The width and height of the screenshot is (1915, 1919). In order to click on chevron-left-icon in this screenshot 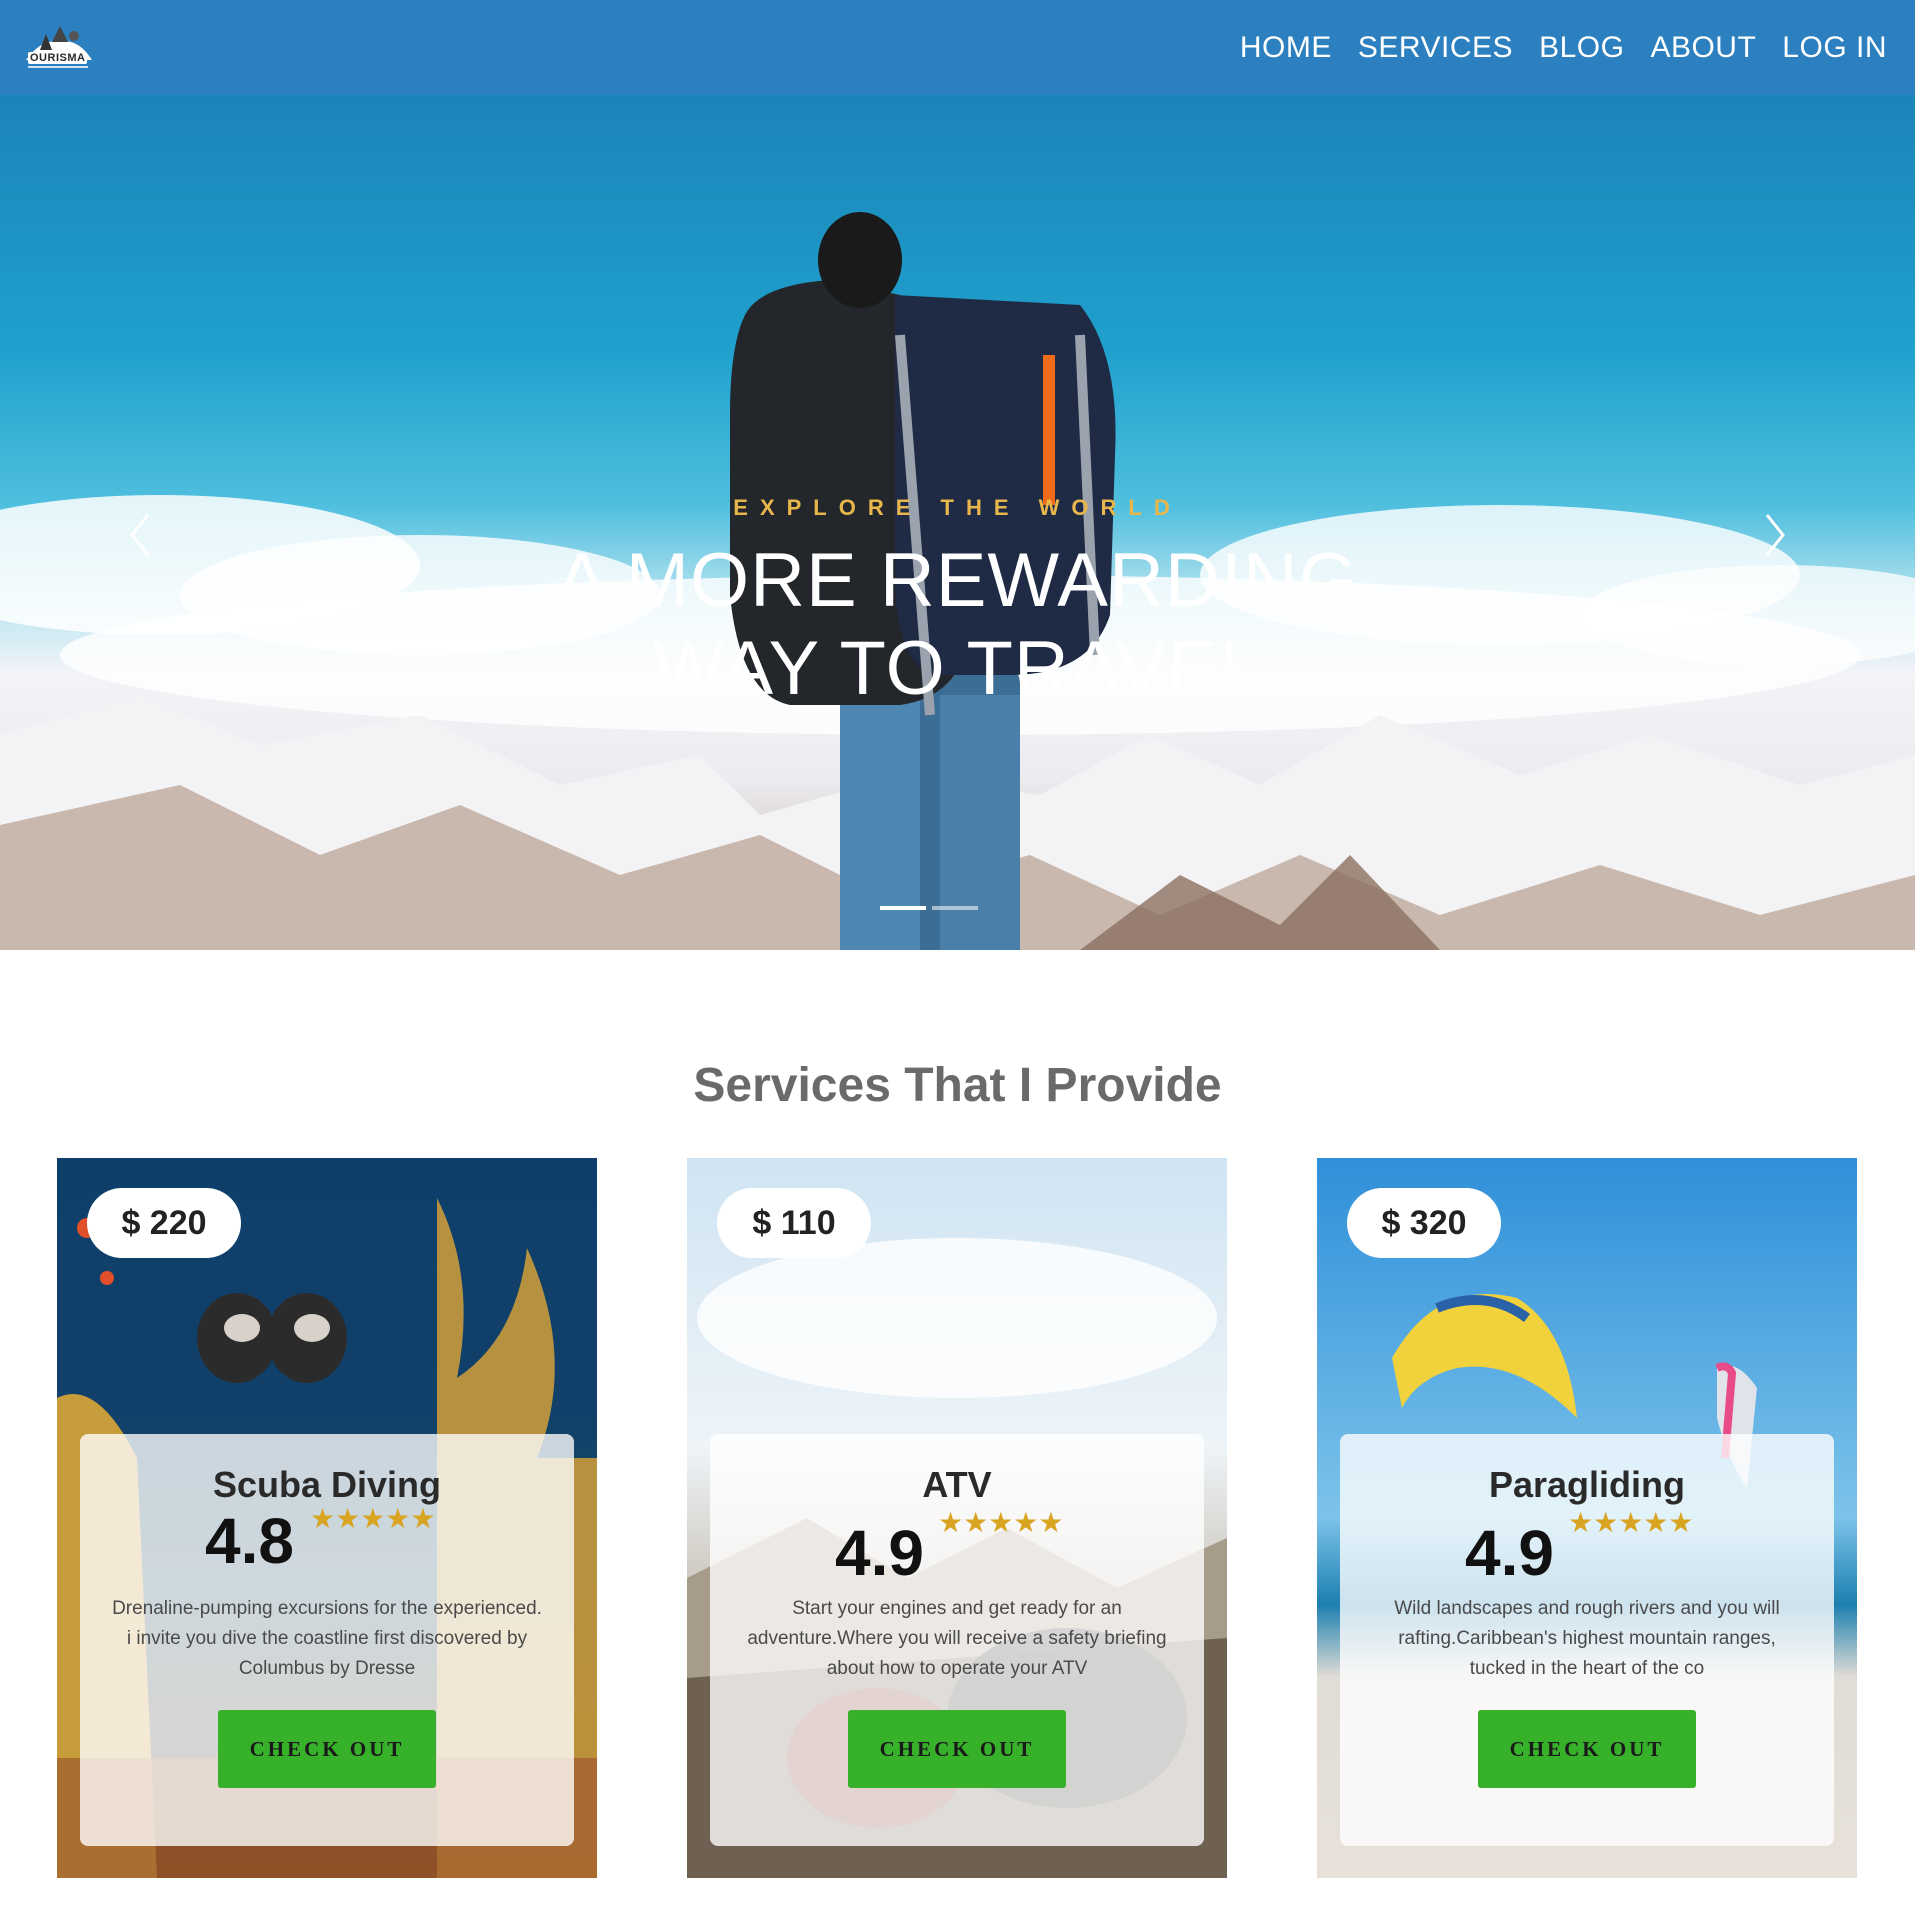, I will do `click(140, 535)`.